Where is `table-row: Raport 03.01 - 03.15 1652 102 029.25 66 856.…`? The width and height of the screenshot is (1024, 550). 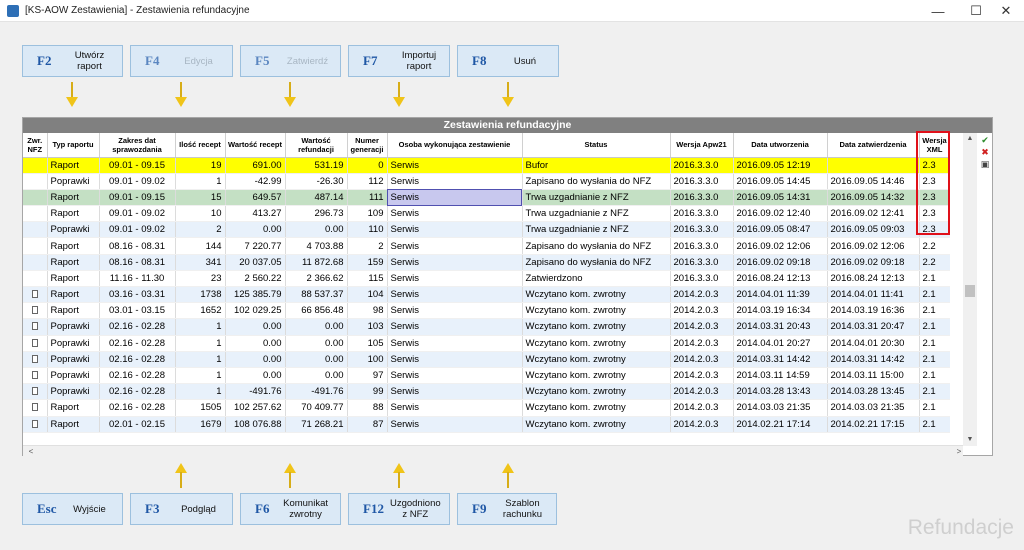
table-row: Raport 03.01 - 03.15 1652 102 029.25 66 856.… is located at coordinates (486, 311).